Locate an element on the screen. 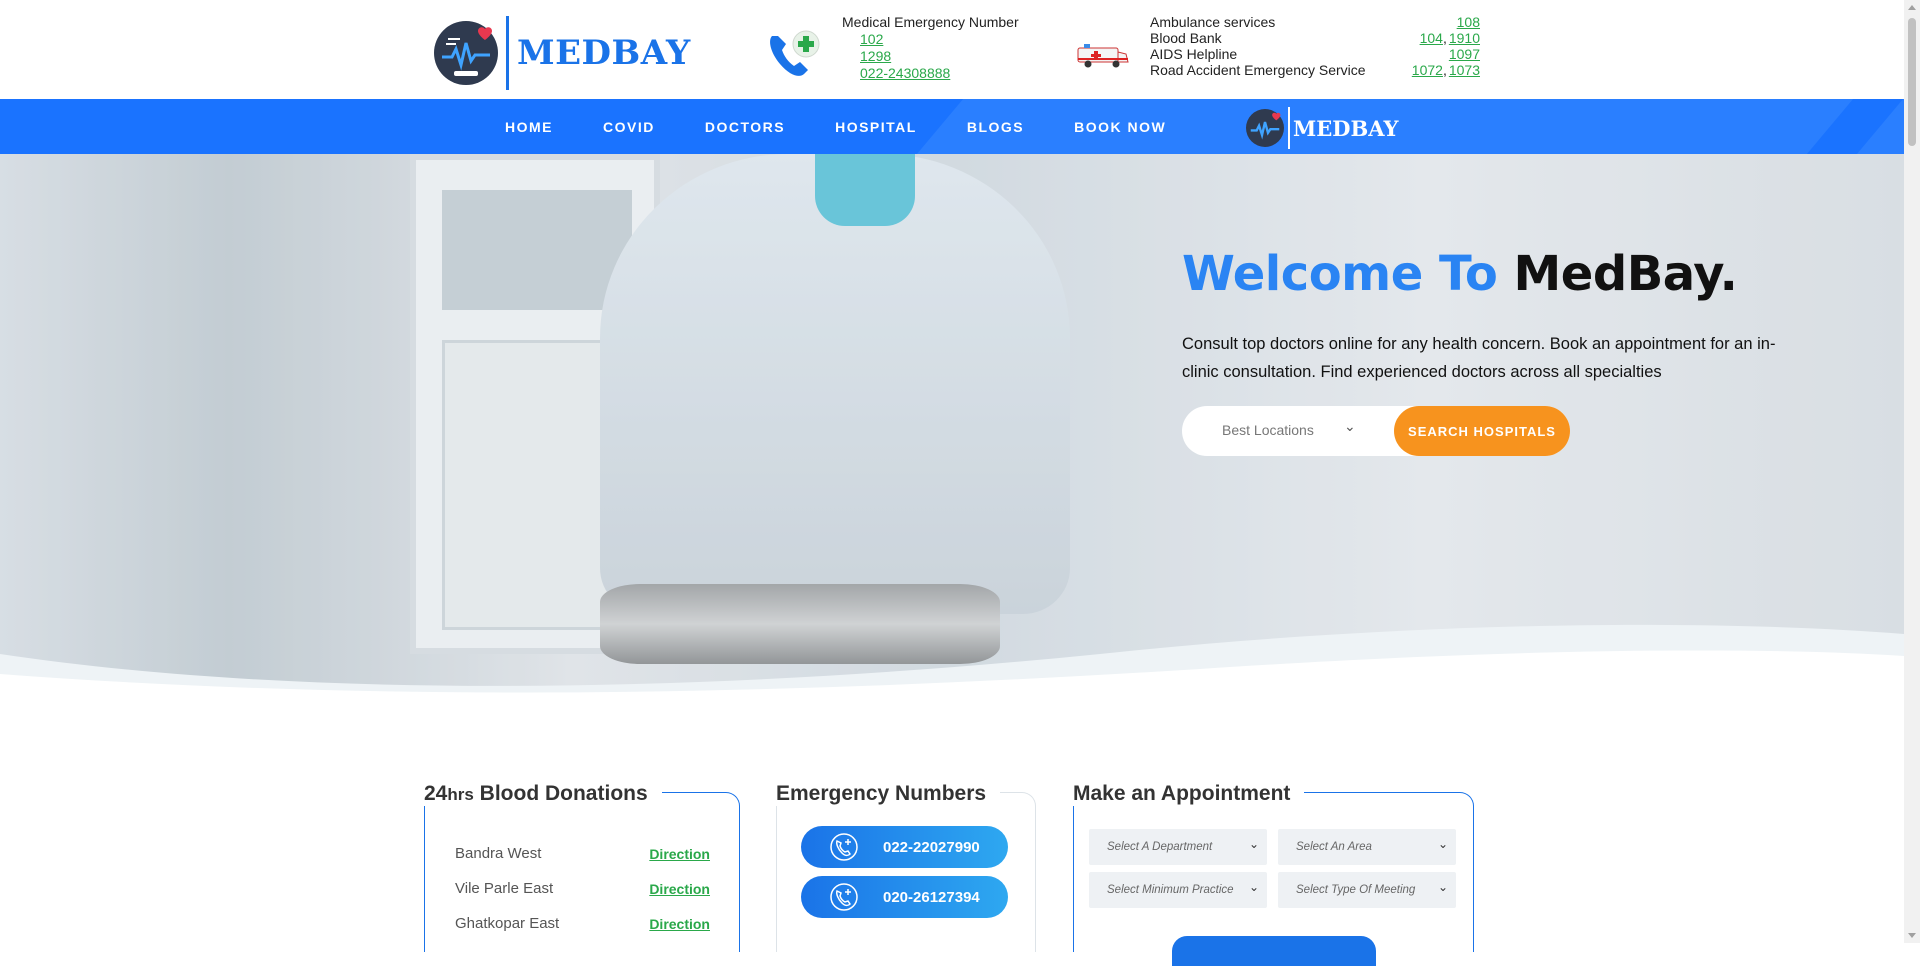 Image resolution: width=1920 pixels, height=966 pixels. list-item: Bandra West Direction is located at coordinates (582, 853).